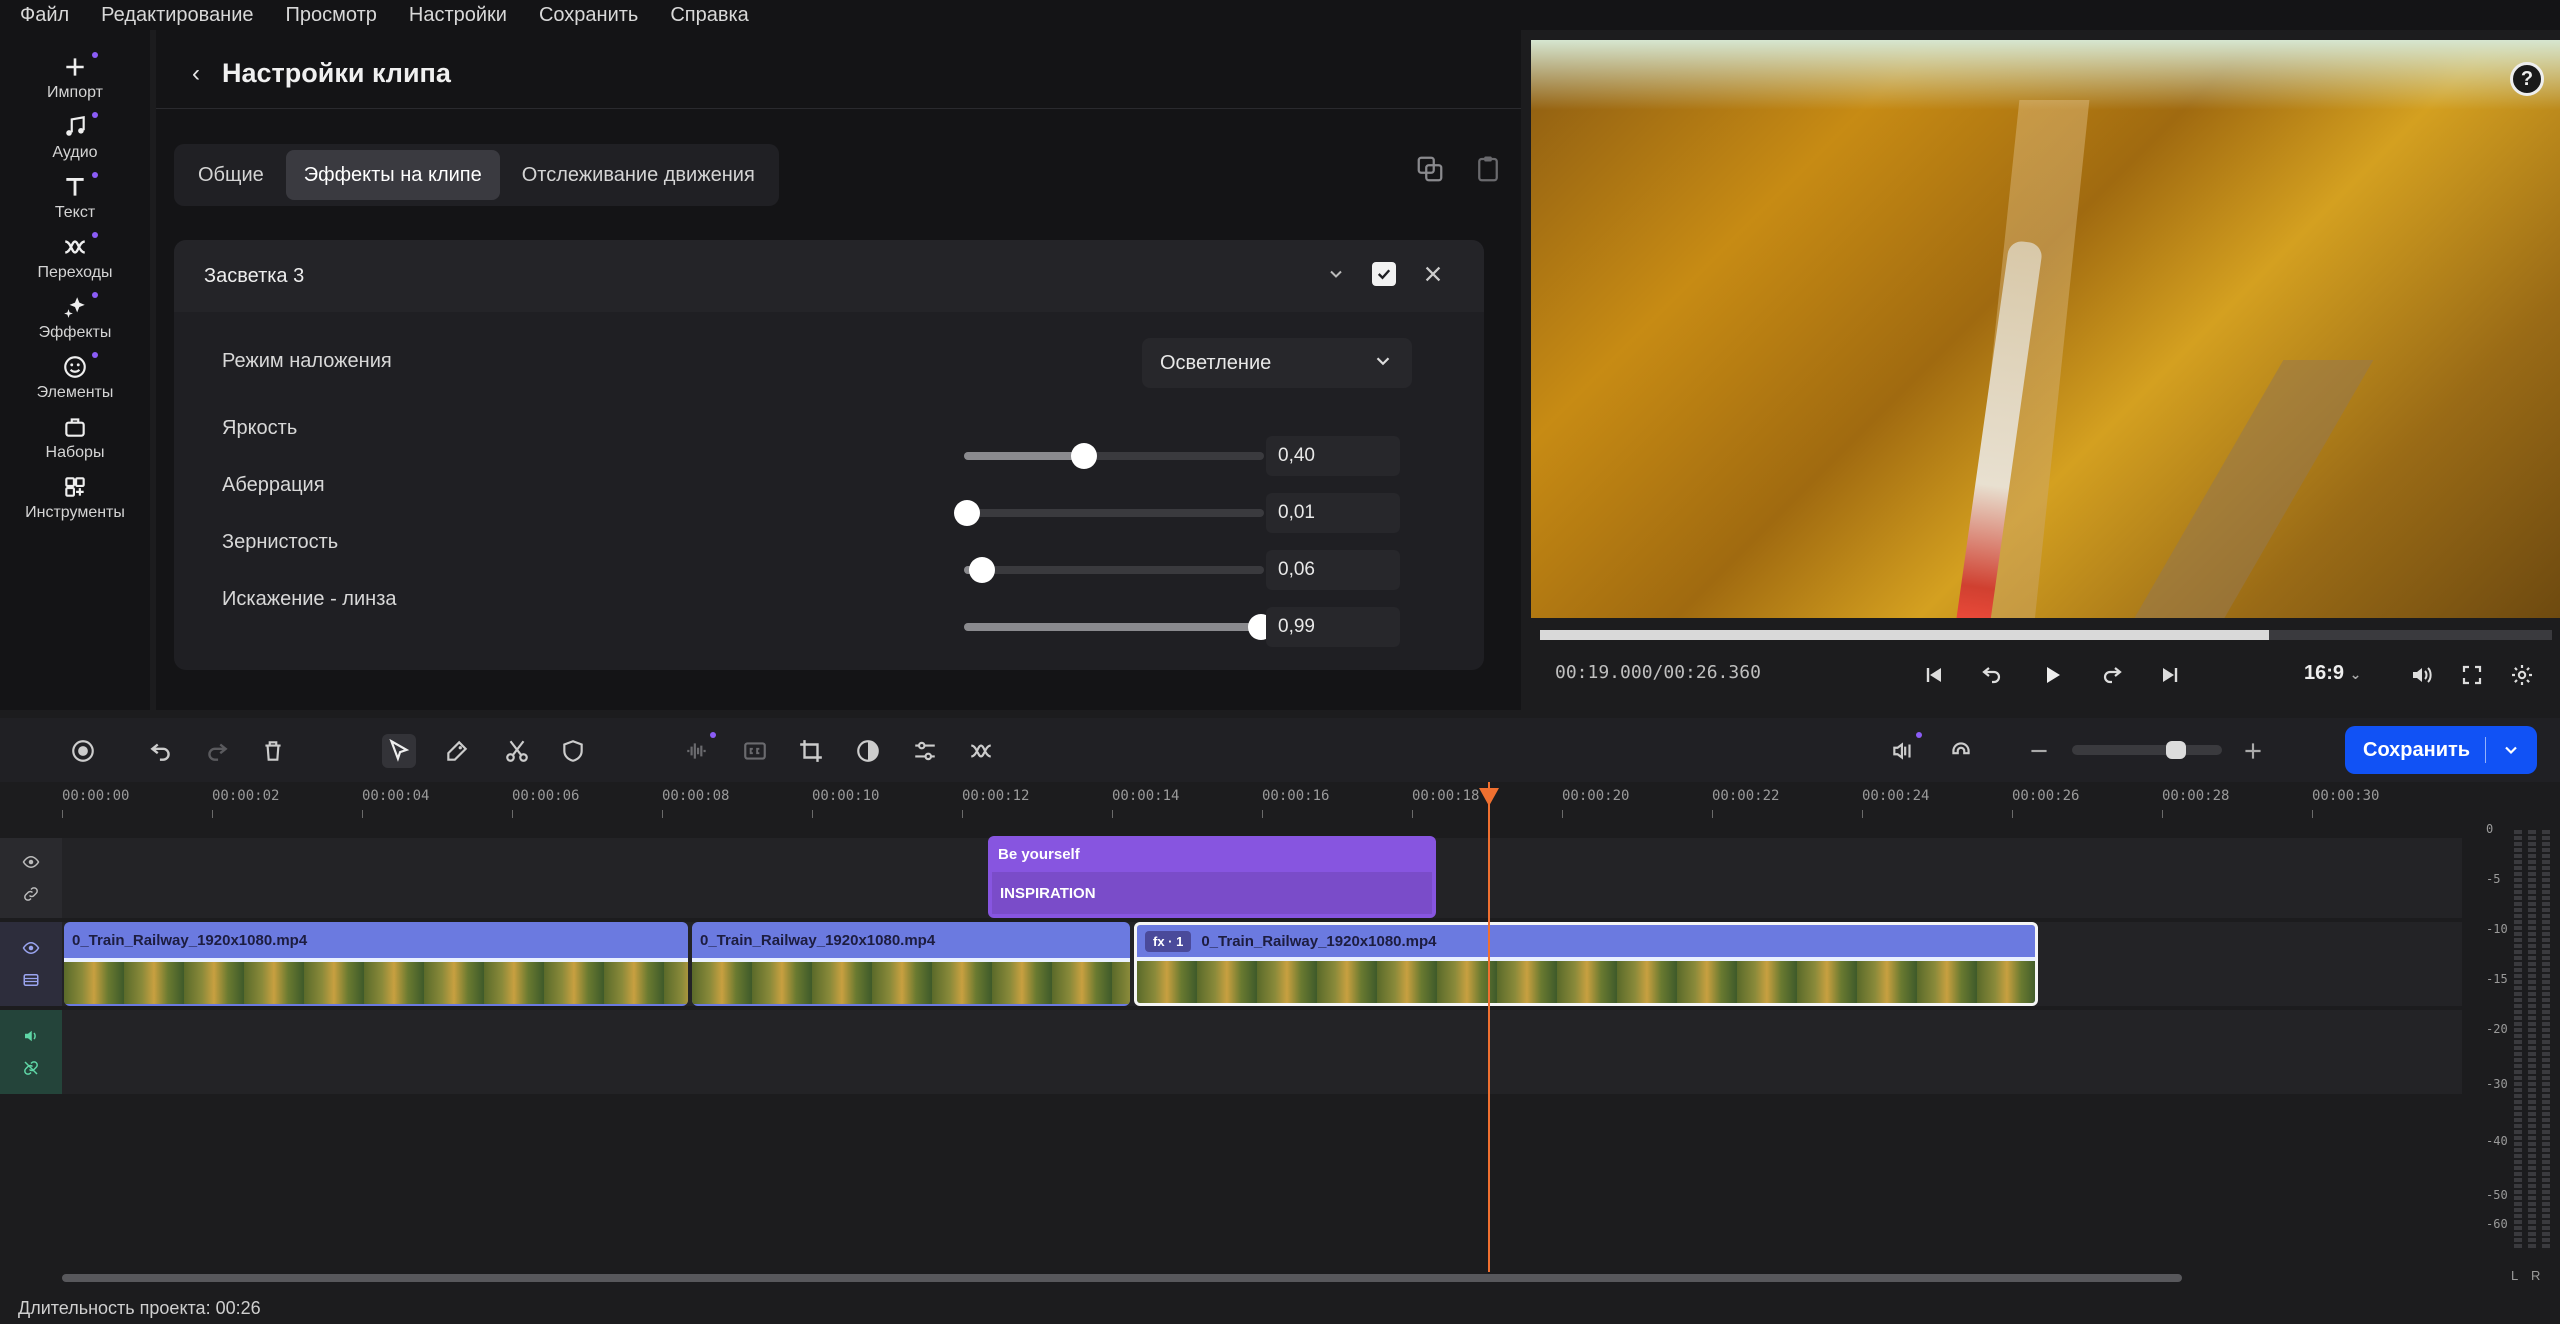  Describe the element at coordinates (75, 201) in the screenshot. I see `sidebar-item-text: Текст` at that location.